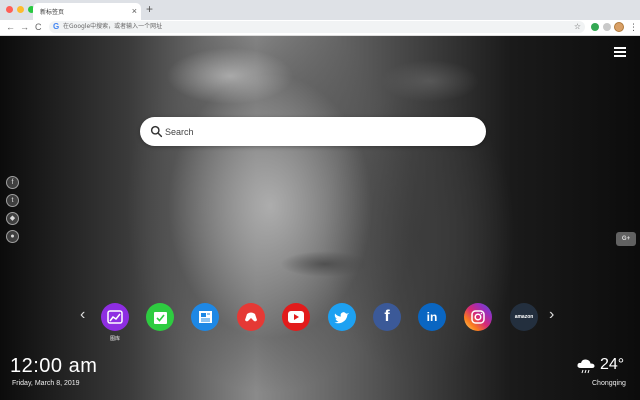 The width and height of the screenshot is (640, 400). I want to click on shortcut-news, so click(205, 317).